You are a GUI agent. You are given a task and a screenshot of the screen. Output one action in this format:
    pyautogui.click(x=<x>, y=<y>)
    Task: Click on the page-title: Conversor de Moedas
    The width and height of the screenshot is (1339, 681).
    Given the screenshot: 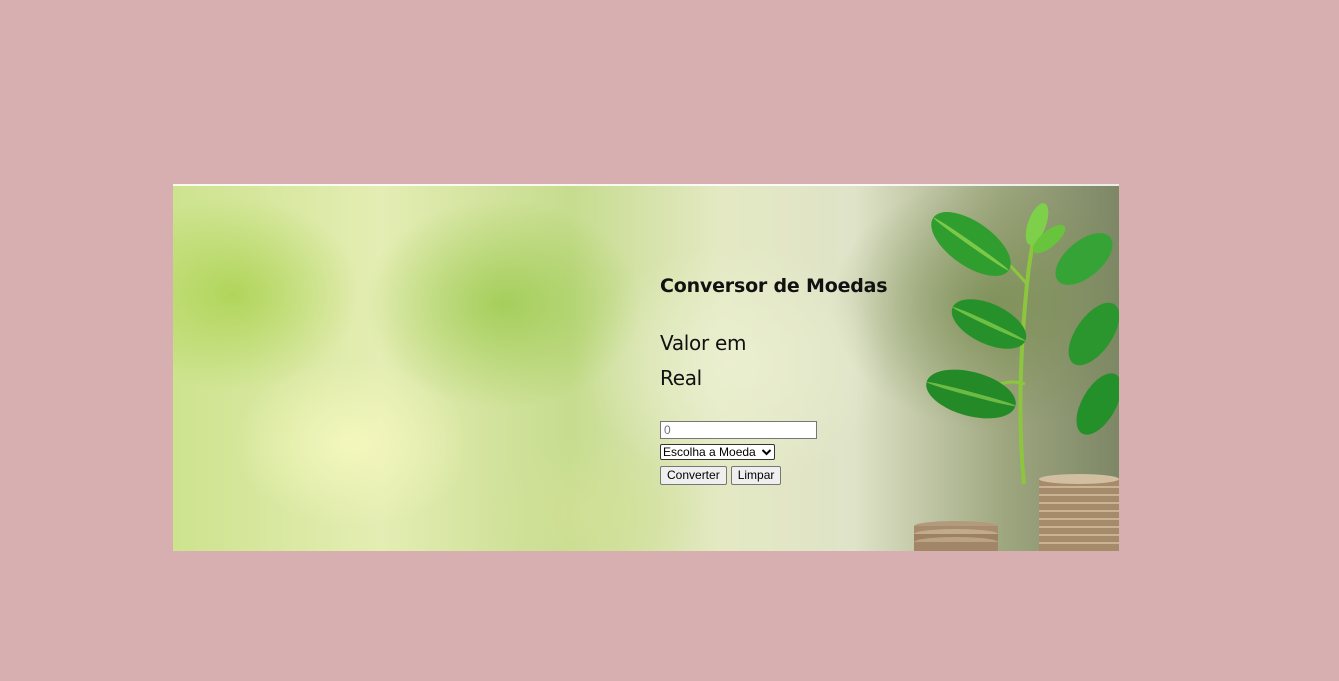 What is the action you would take?
    pyautogui.click(x=774, y=286)
    